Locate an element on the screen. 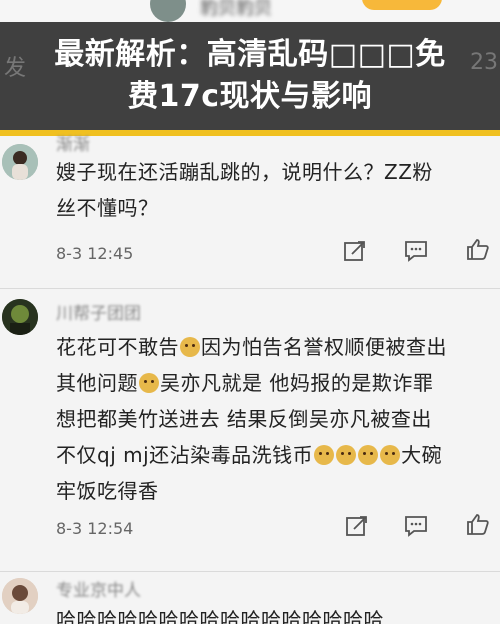 This screenshot has height=624, width=500. headline-title: 最新解析：高清乱码□□□免 费17c现状与影响 is located at coordinates (250, 76).